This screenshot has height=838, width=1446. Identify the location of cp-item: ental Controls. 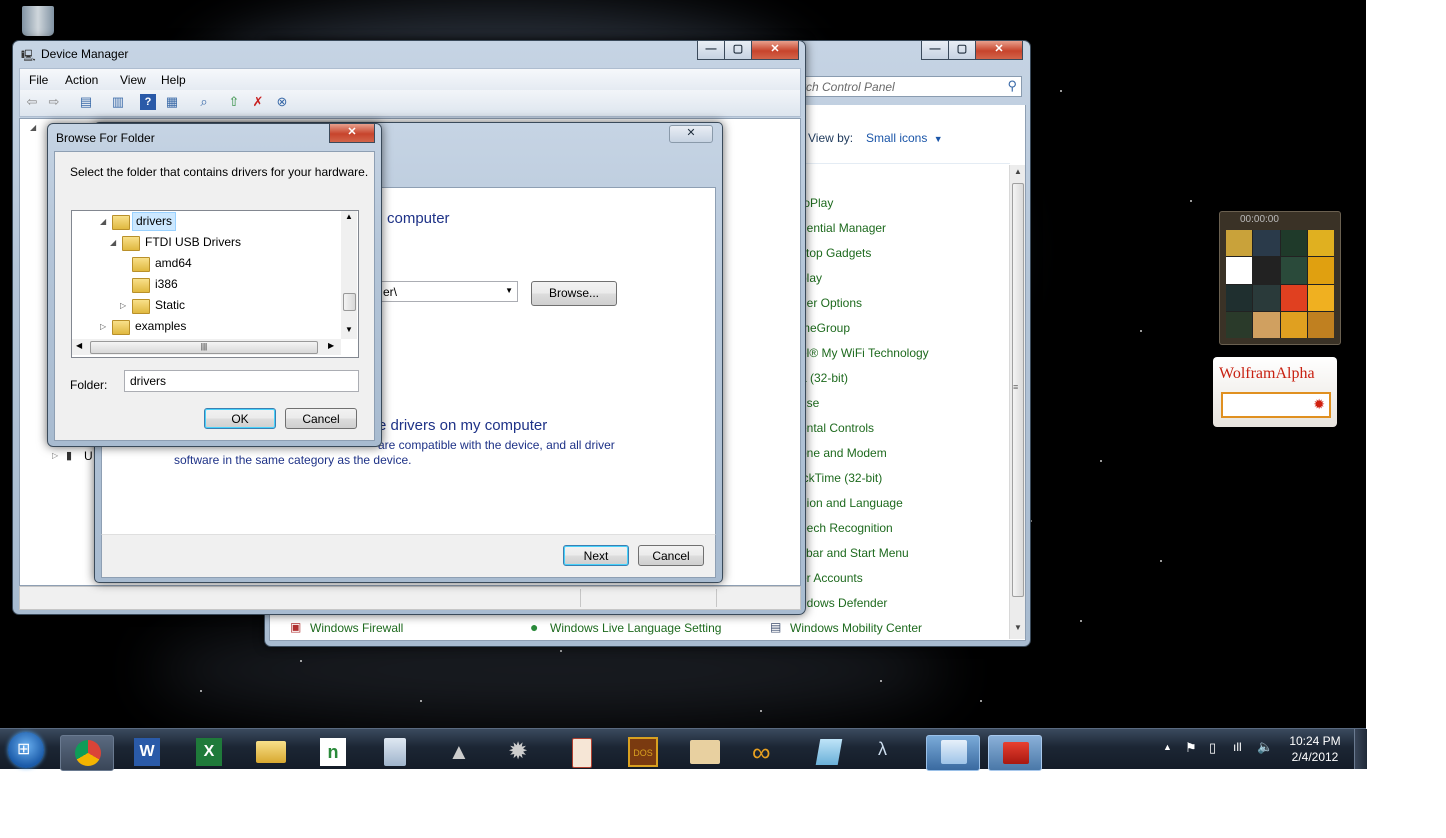
(837, 428).